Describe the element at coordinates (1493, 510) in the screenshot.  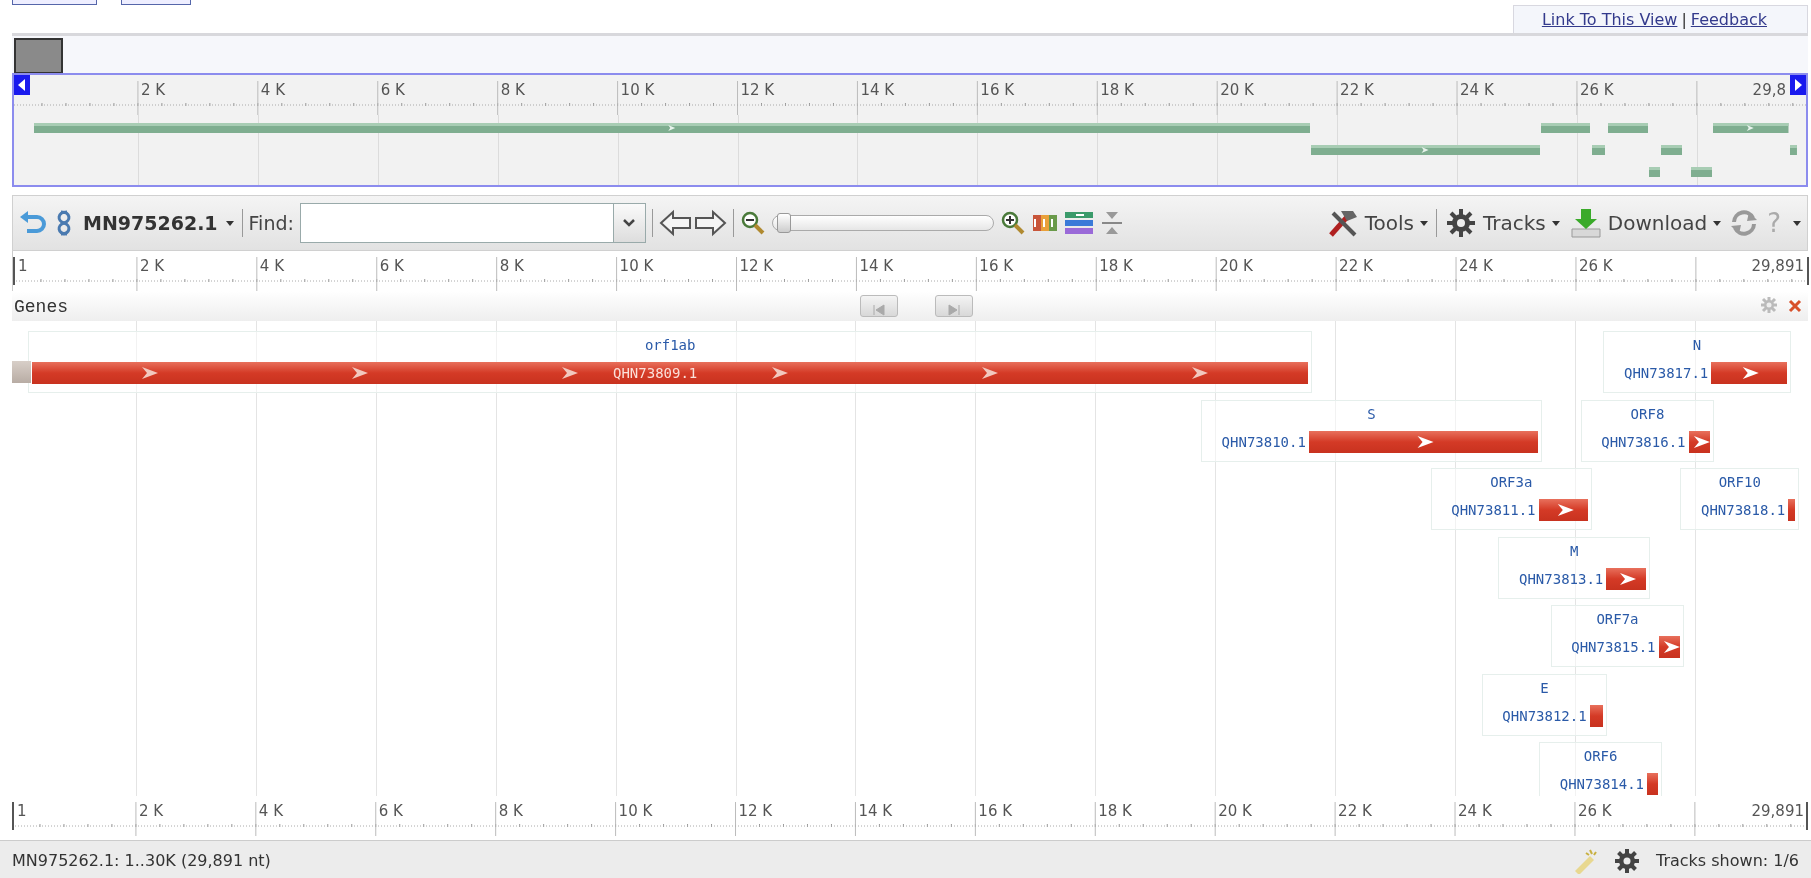
I see `protein-label: QHN73811.1` at that location.